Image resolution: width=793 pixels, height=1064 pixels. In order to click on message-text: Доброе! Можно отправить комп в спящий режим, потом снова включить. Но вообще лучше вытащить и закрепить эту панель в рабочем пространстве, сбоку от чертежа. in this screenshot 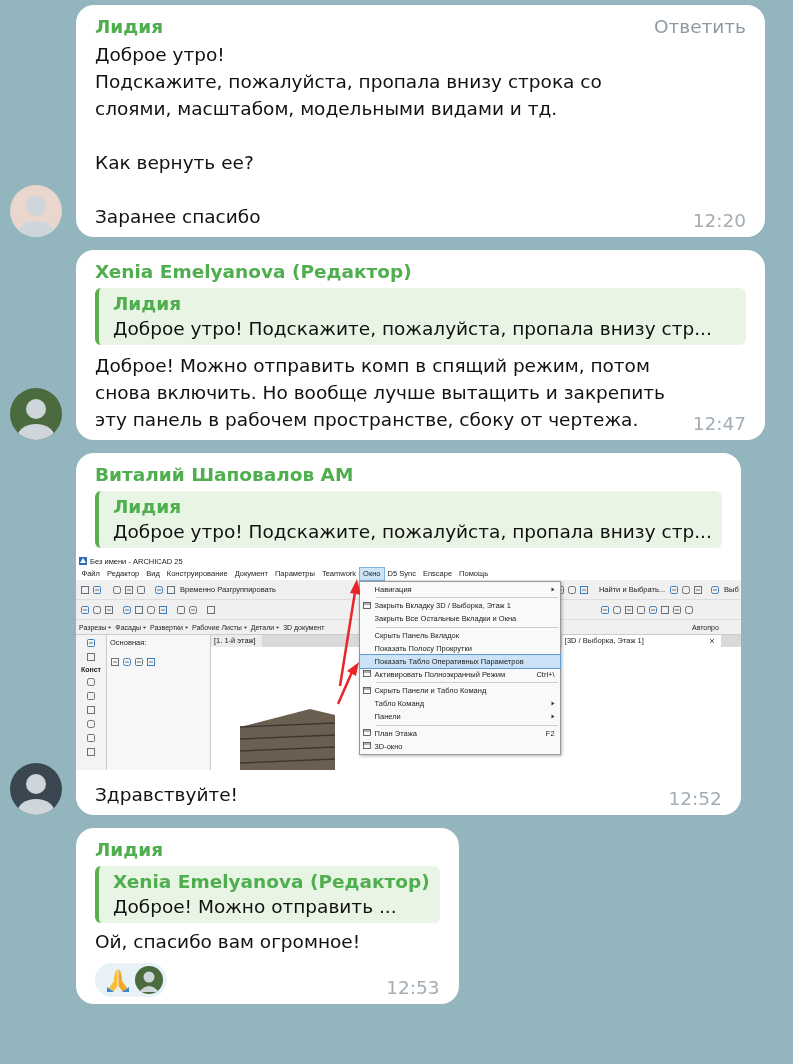, I will do `click(381, 393)`.